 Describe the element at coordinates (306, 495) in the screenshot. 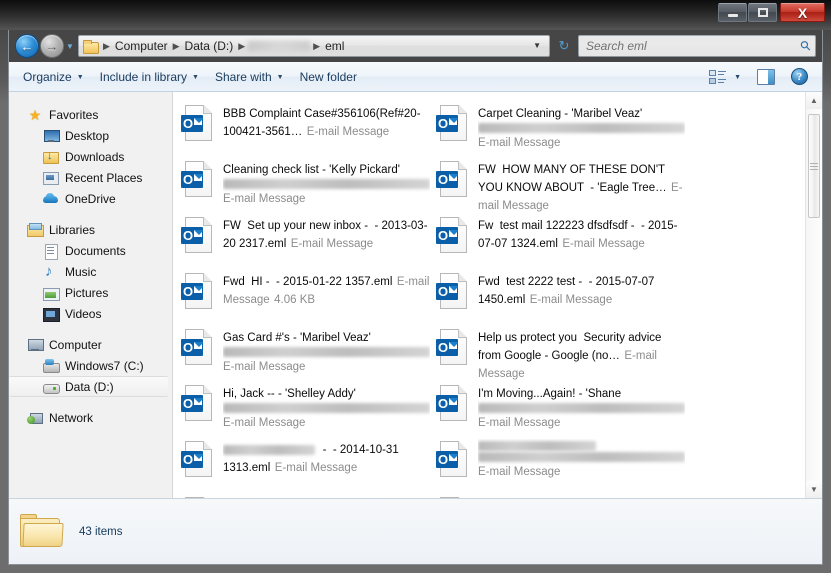

I see `list-item: O Iddddaa on 02 Jan at 05 30AM - -` at that location.